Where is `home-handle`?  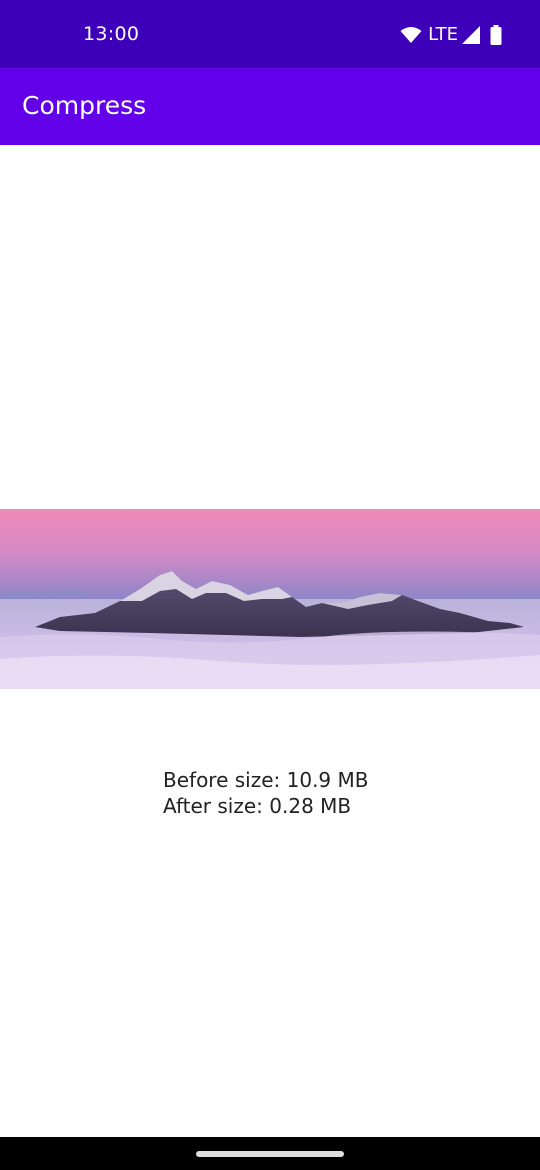
home-handle is located at coordinates (270, 1154).